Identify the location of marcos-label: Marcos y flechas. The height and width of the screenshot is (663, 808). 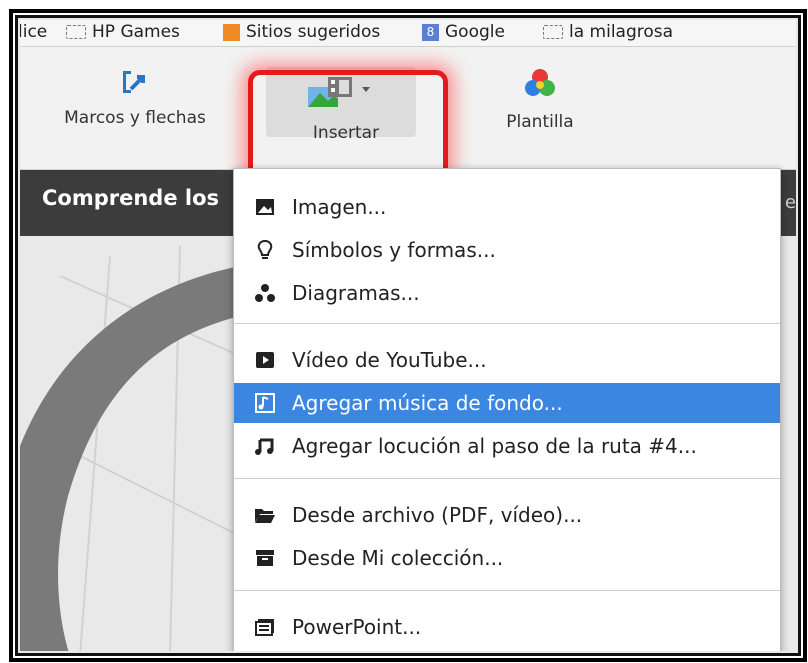
(135, 118).